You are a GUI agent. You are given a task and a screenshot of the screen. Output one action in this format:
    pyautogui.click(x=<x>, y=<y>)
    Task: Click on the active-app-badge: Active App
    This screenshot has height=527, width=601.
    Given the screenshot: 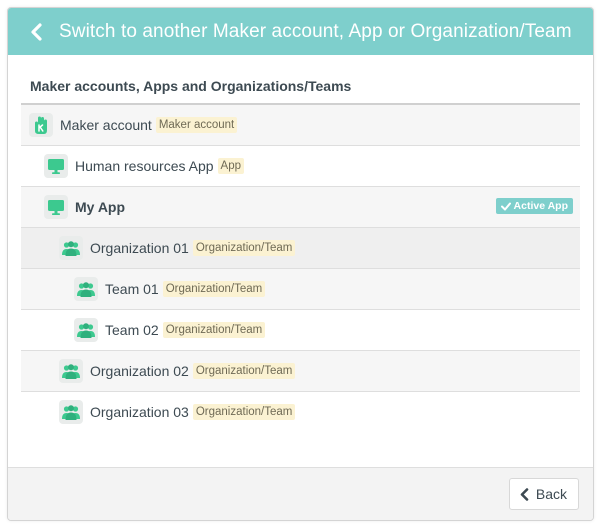 What is the action you would take?
    pyautogui.click(x=534, y=206)
    